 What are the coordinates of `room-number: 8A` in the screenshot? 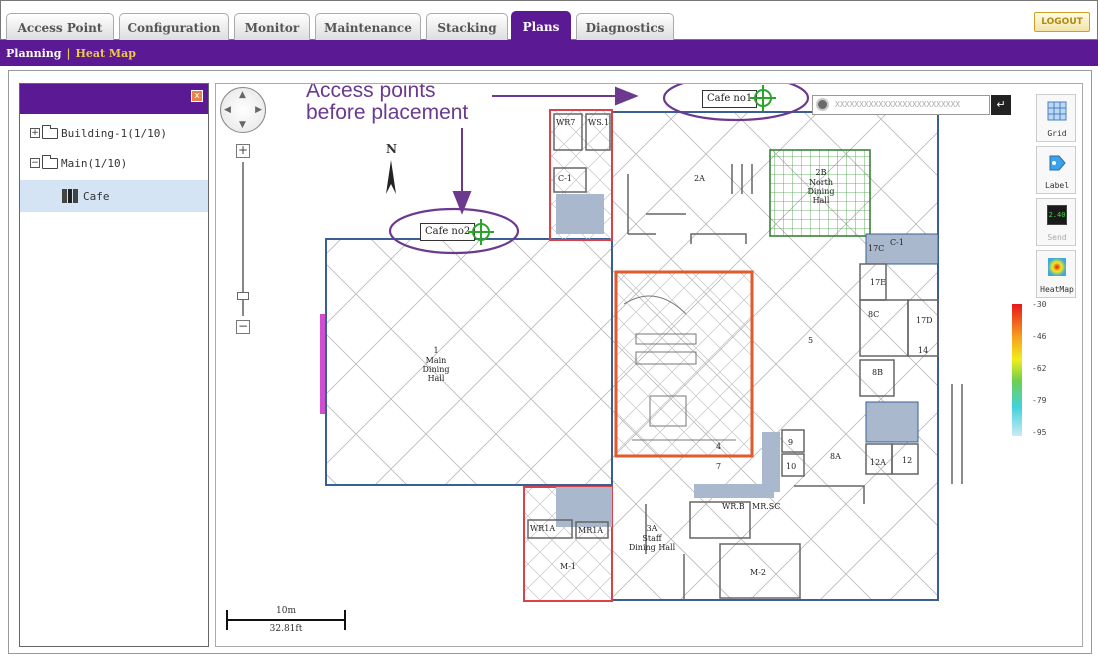 It's located at (835, 456).